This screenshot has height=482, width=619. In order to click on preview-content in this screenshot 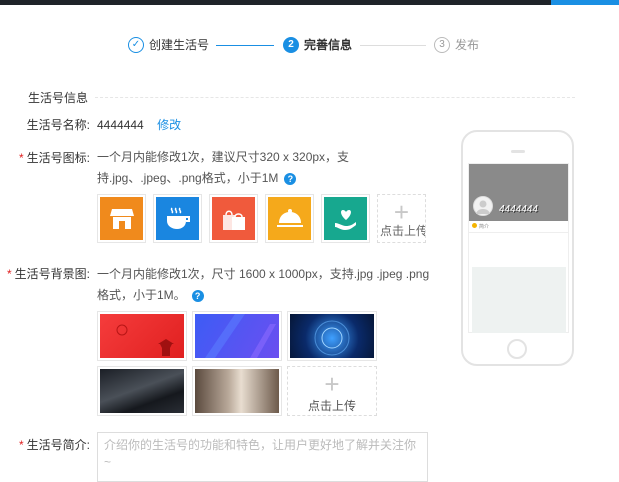, I will do `click(519, 300)`.